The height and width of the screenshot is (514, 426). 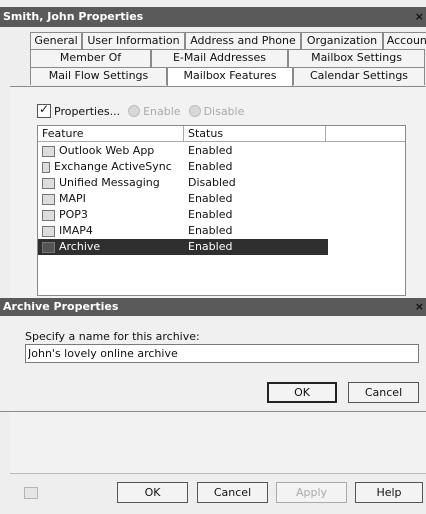 What do you see at coordinates (230, 77) in the screenshot?
I see `tab-mailbox-features: Mailbox Features` at bounding box center [230, 77].